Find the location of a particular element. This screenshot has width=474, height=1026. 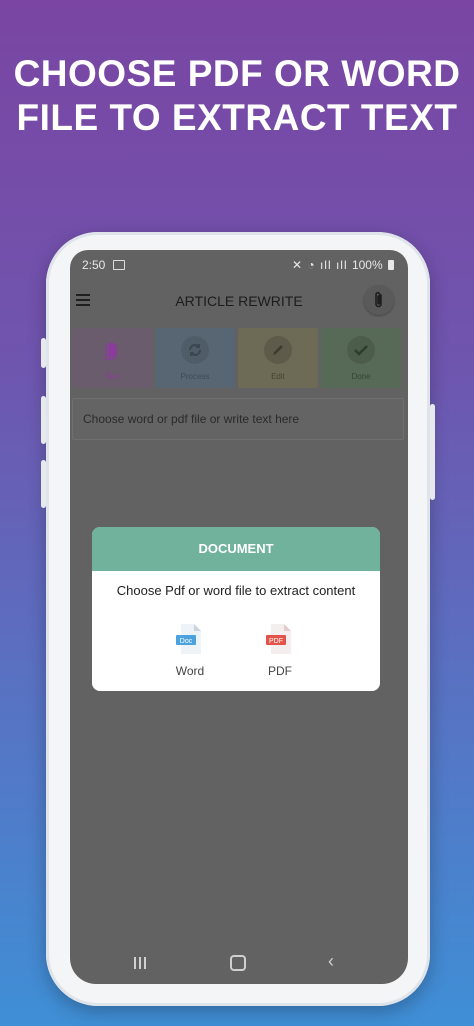

word-option-label: Word is located at coordinates (190, 671).